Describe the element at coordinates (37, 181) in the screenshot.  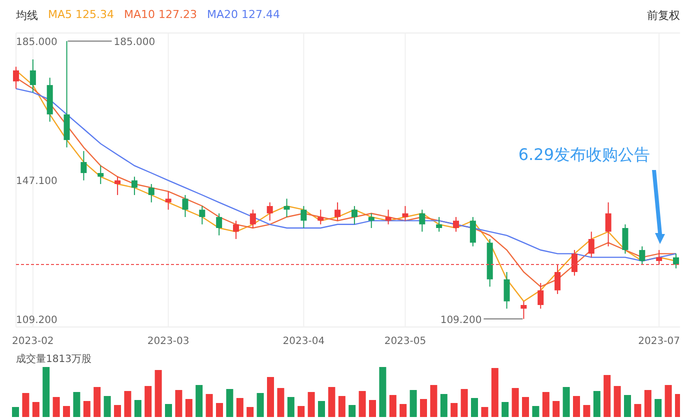
I see `y-axis-label: 147.100` at that location.